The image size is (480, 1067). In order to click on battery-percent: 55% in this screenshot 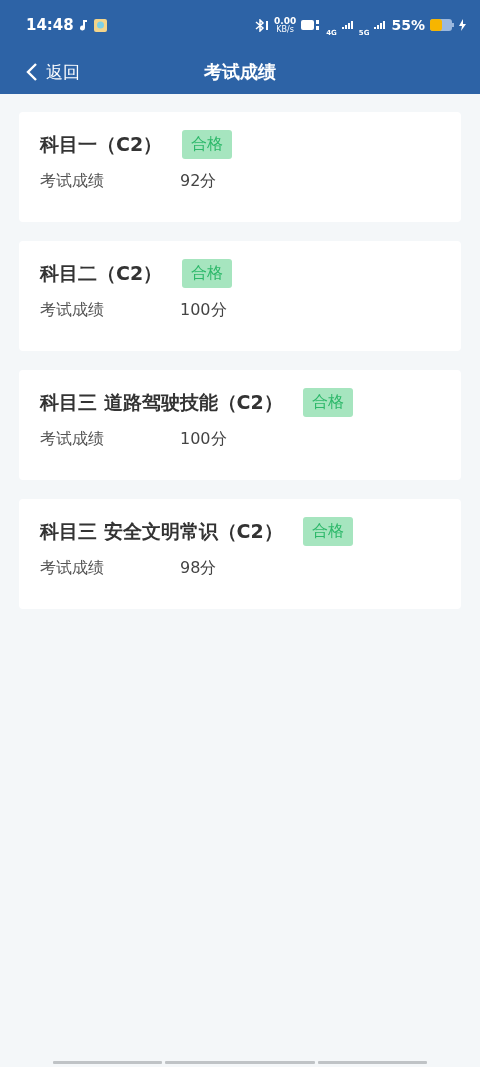, I will do `click(408, 25)`.